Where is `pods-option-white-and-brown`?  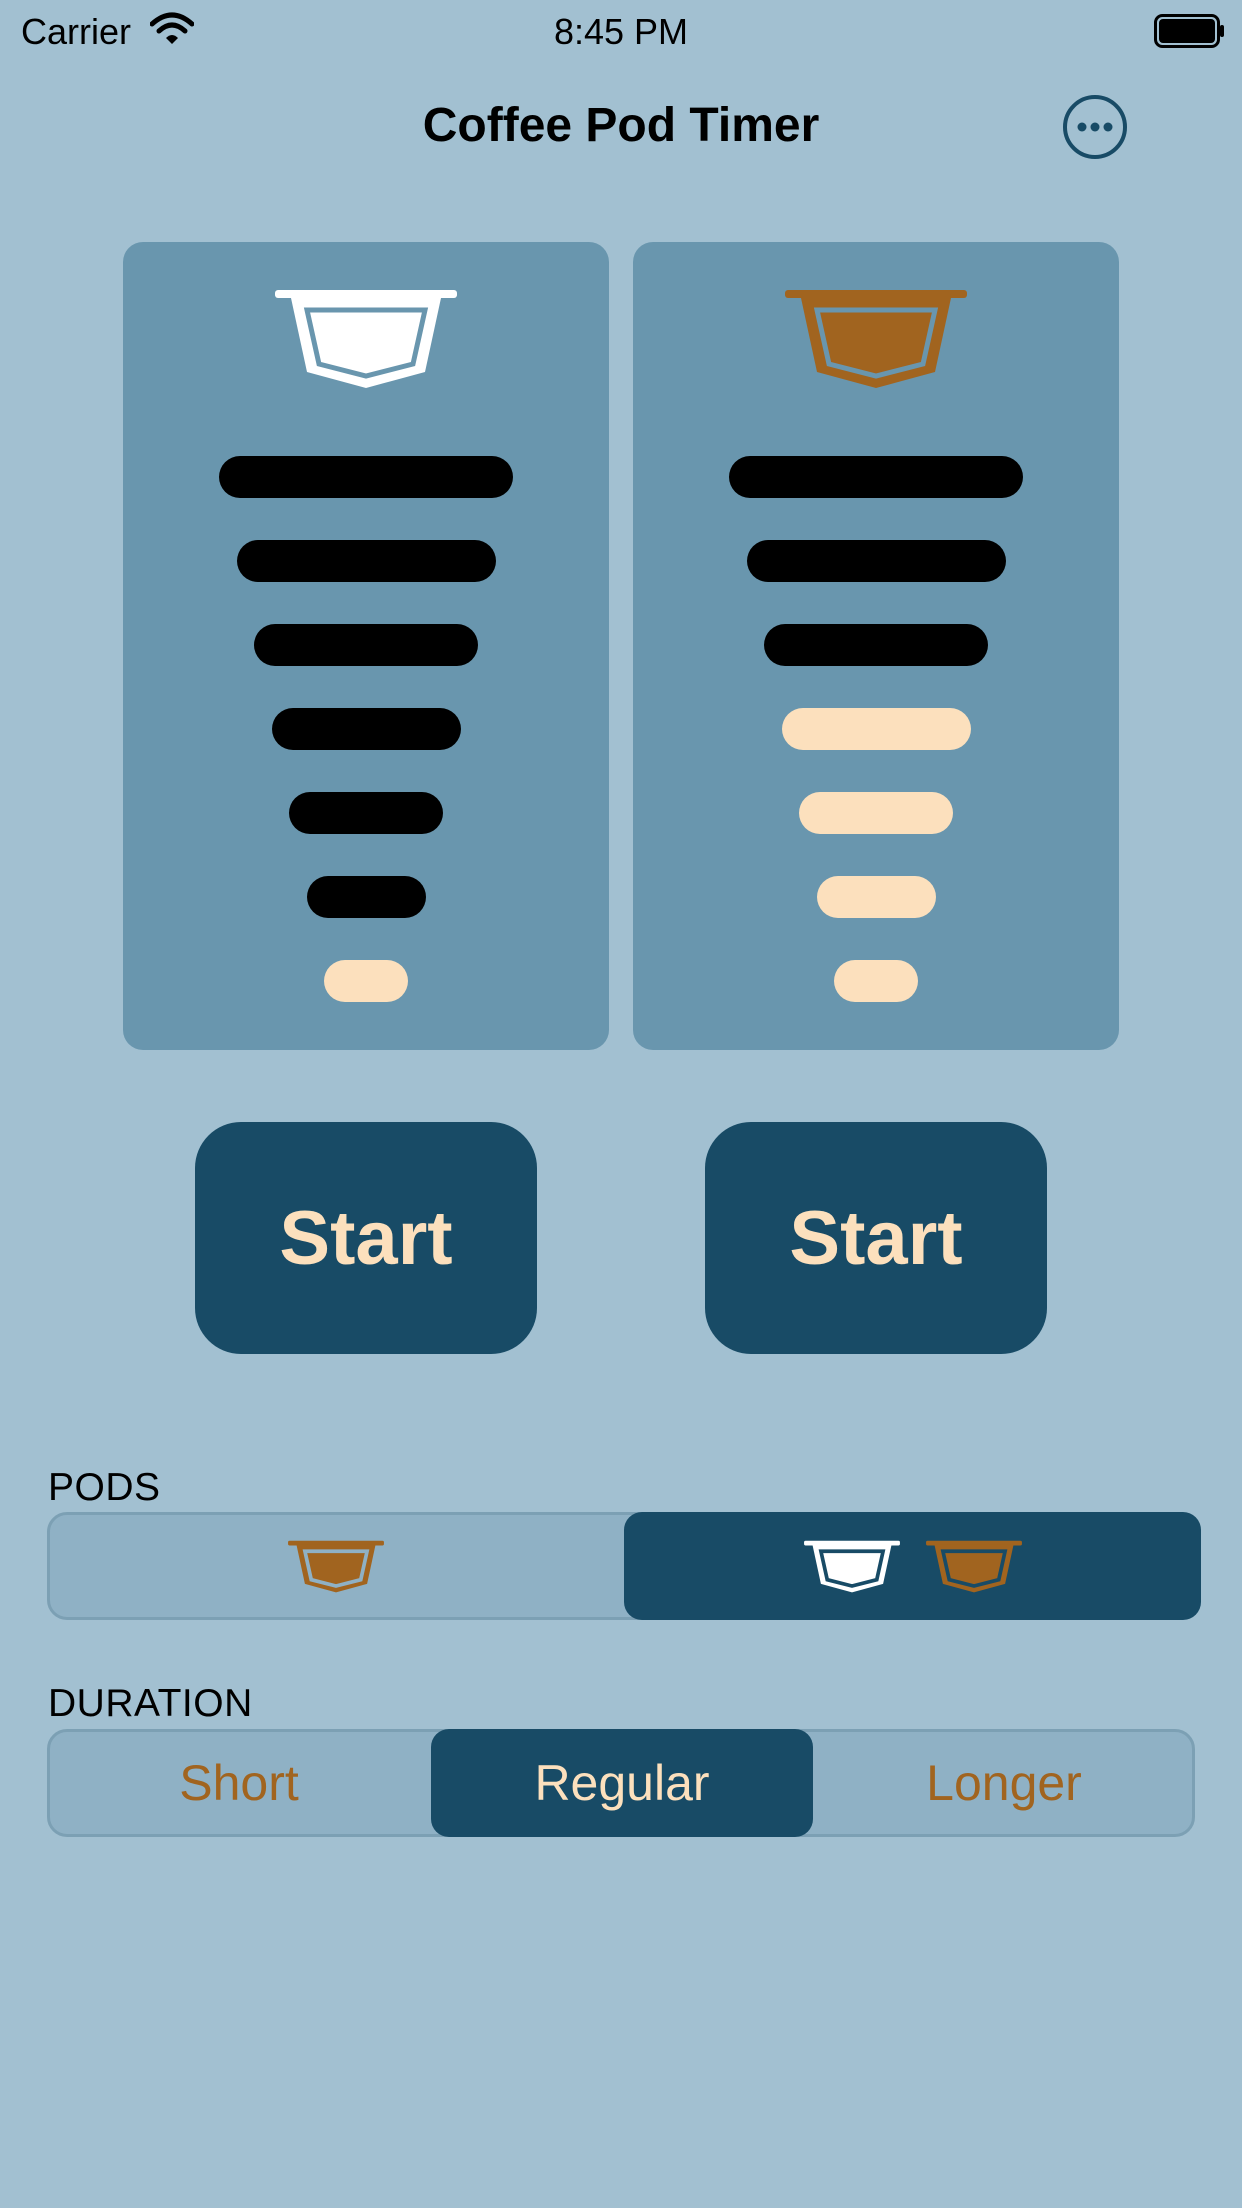
pods-option-white-and-brown is located at coordinates (912, 1566).